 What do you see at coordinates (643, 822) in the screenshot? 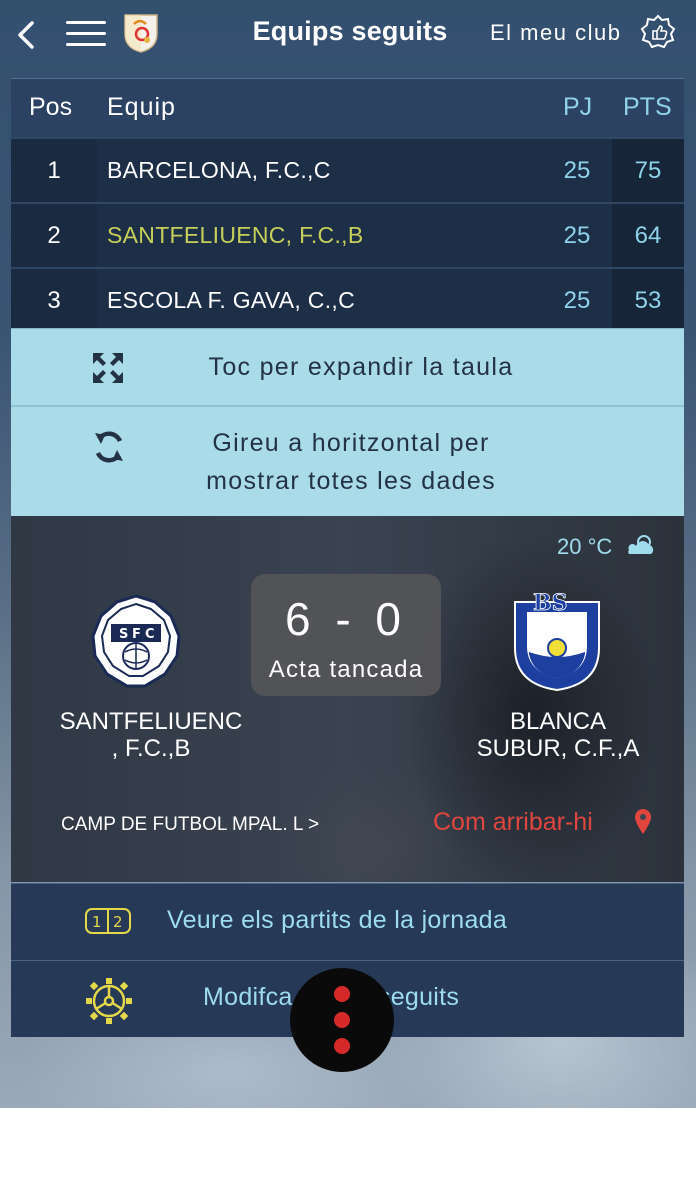
I see `map-pin-icon` at bounding box center [643, 822].